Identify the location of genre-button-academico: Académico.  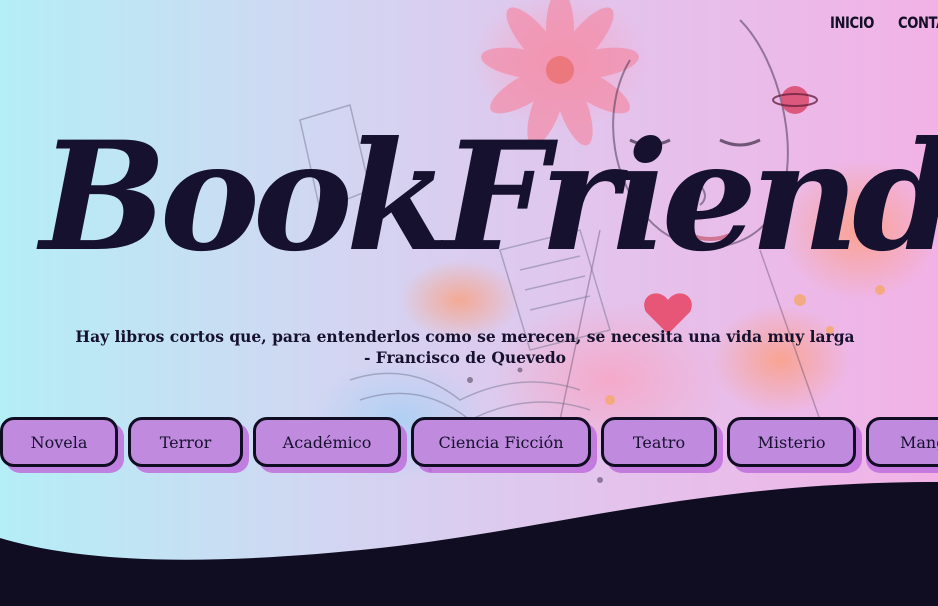
(327, 442).